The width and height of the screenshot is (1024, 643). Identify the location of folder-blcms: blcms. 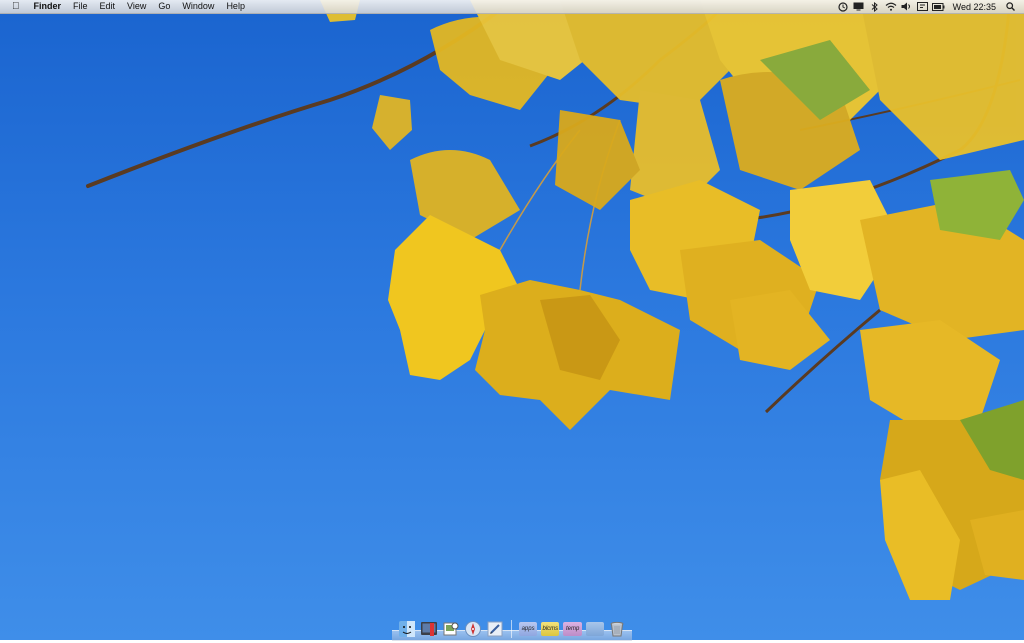
(550, 629).